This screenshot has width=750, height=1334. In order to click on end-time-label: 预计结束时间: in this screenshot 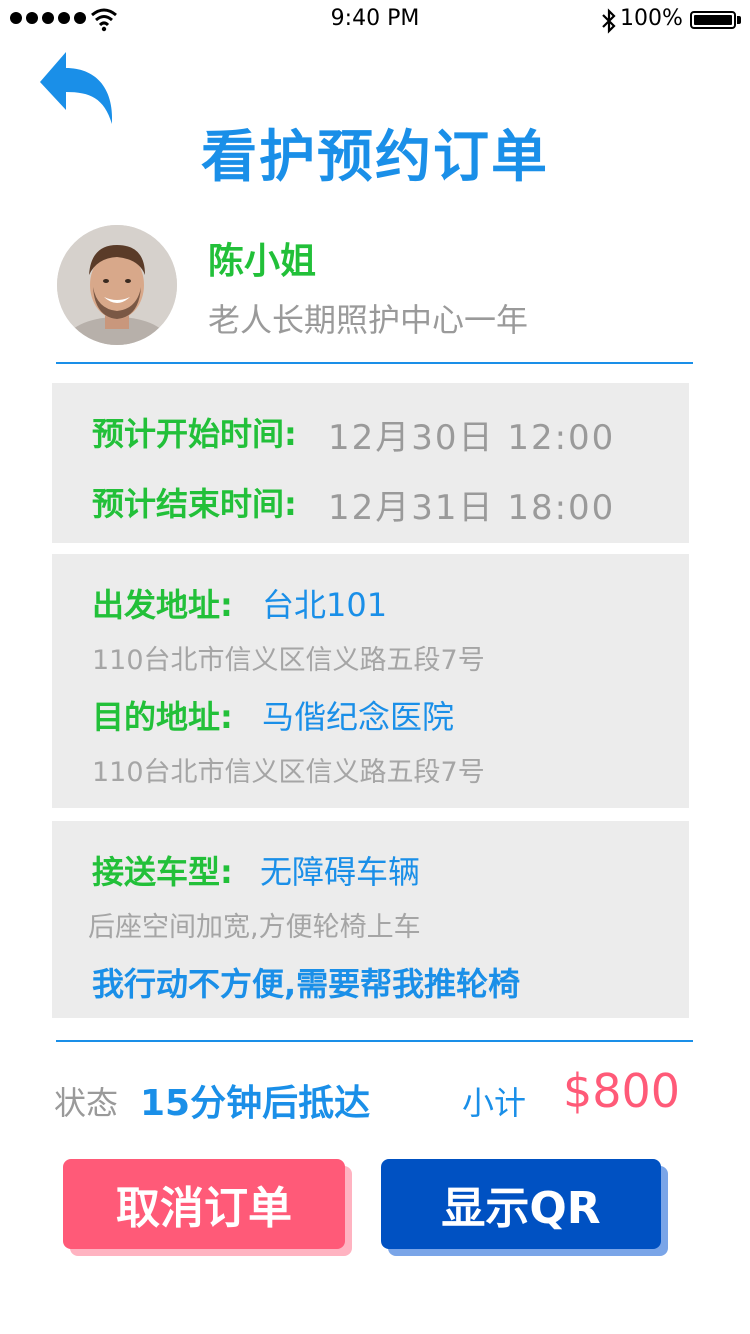, I will do `click(194, 504)`.